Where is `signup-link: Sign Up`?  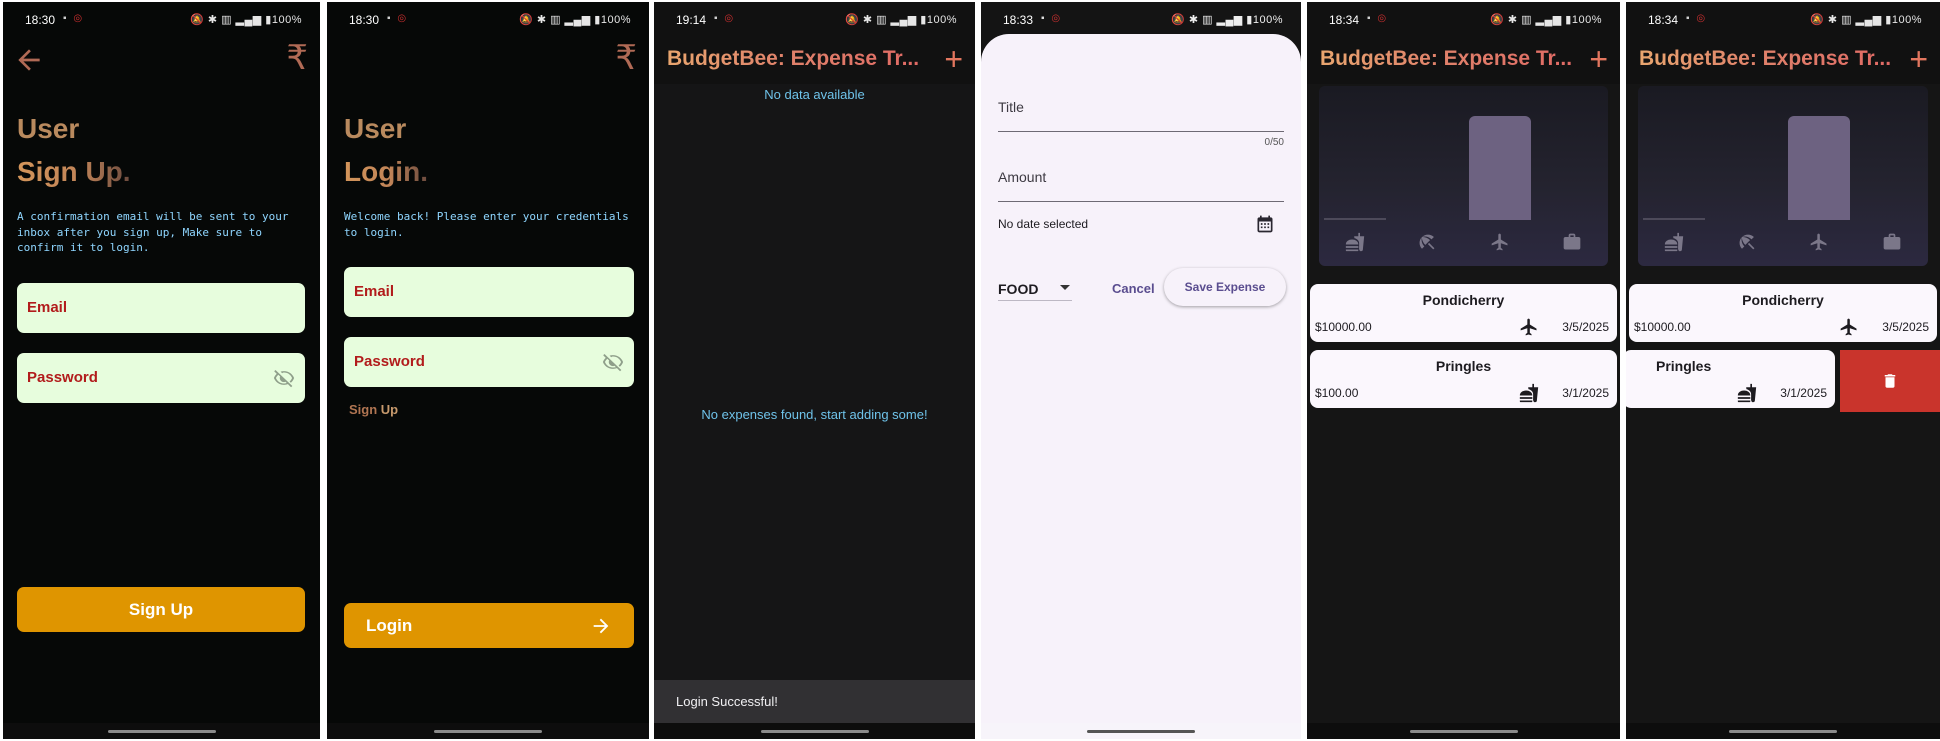
signup-link: Sign Up is located at coordinates (373, 409).